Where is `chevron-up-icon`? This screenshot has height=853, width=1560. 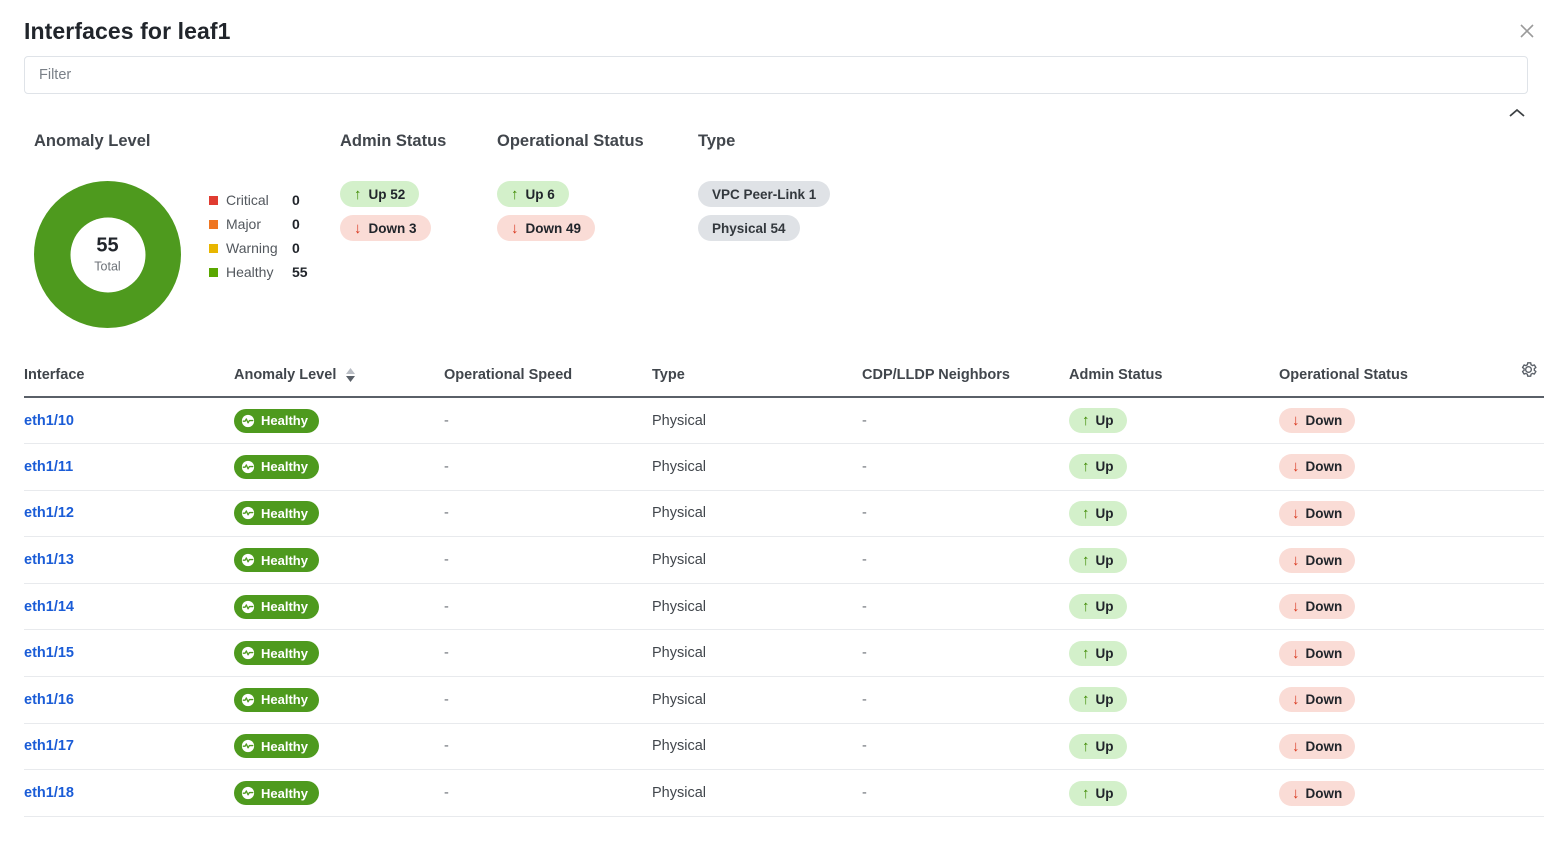
chevron-up-icon is located at coordinates (1517, 113).